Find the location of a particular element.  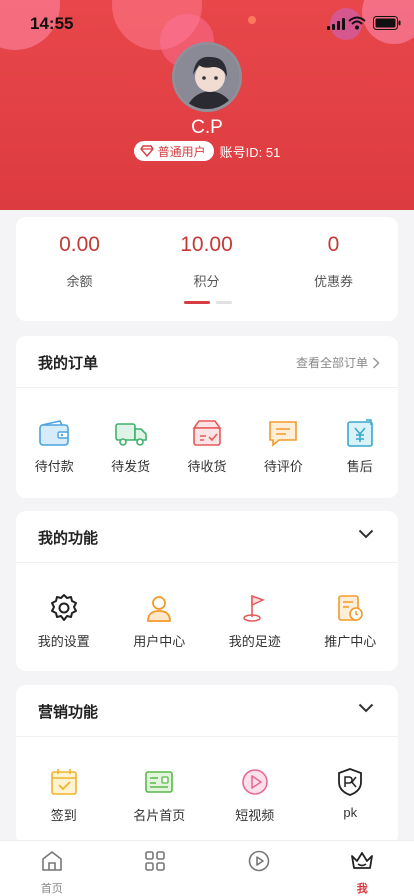

user-icon is located at coordinates (159, 609).